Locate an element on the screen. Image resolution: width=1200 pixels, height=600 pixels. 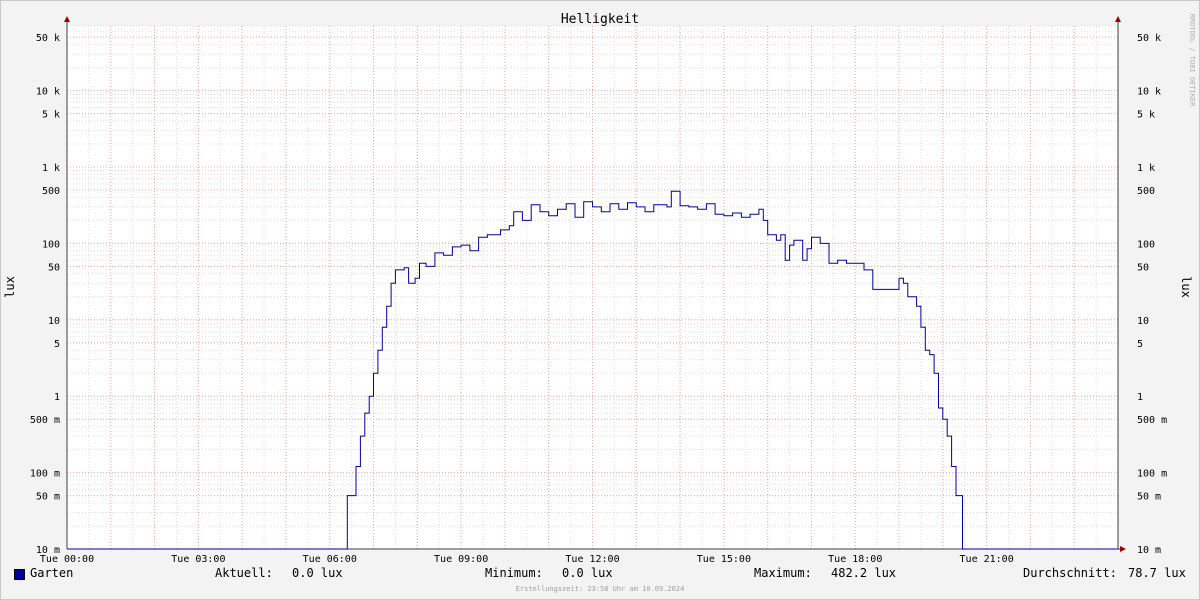
x-tick-label: Tue 03:00 is located at coordinates (198, 559).